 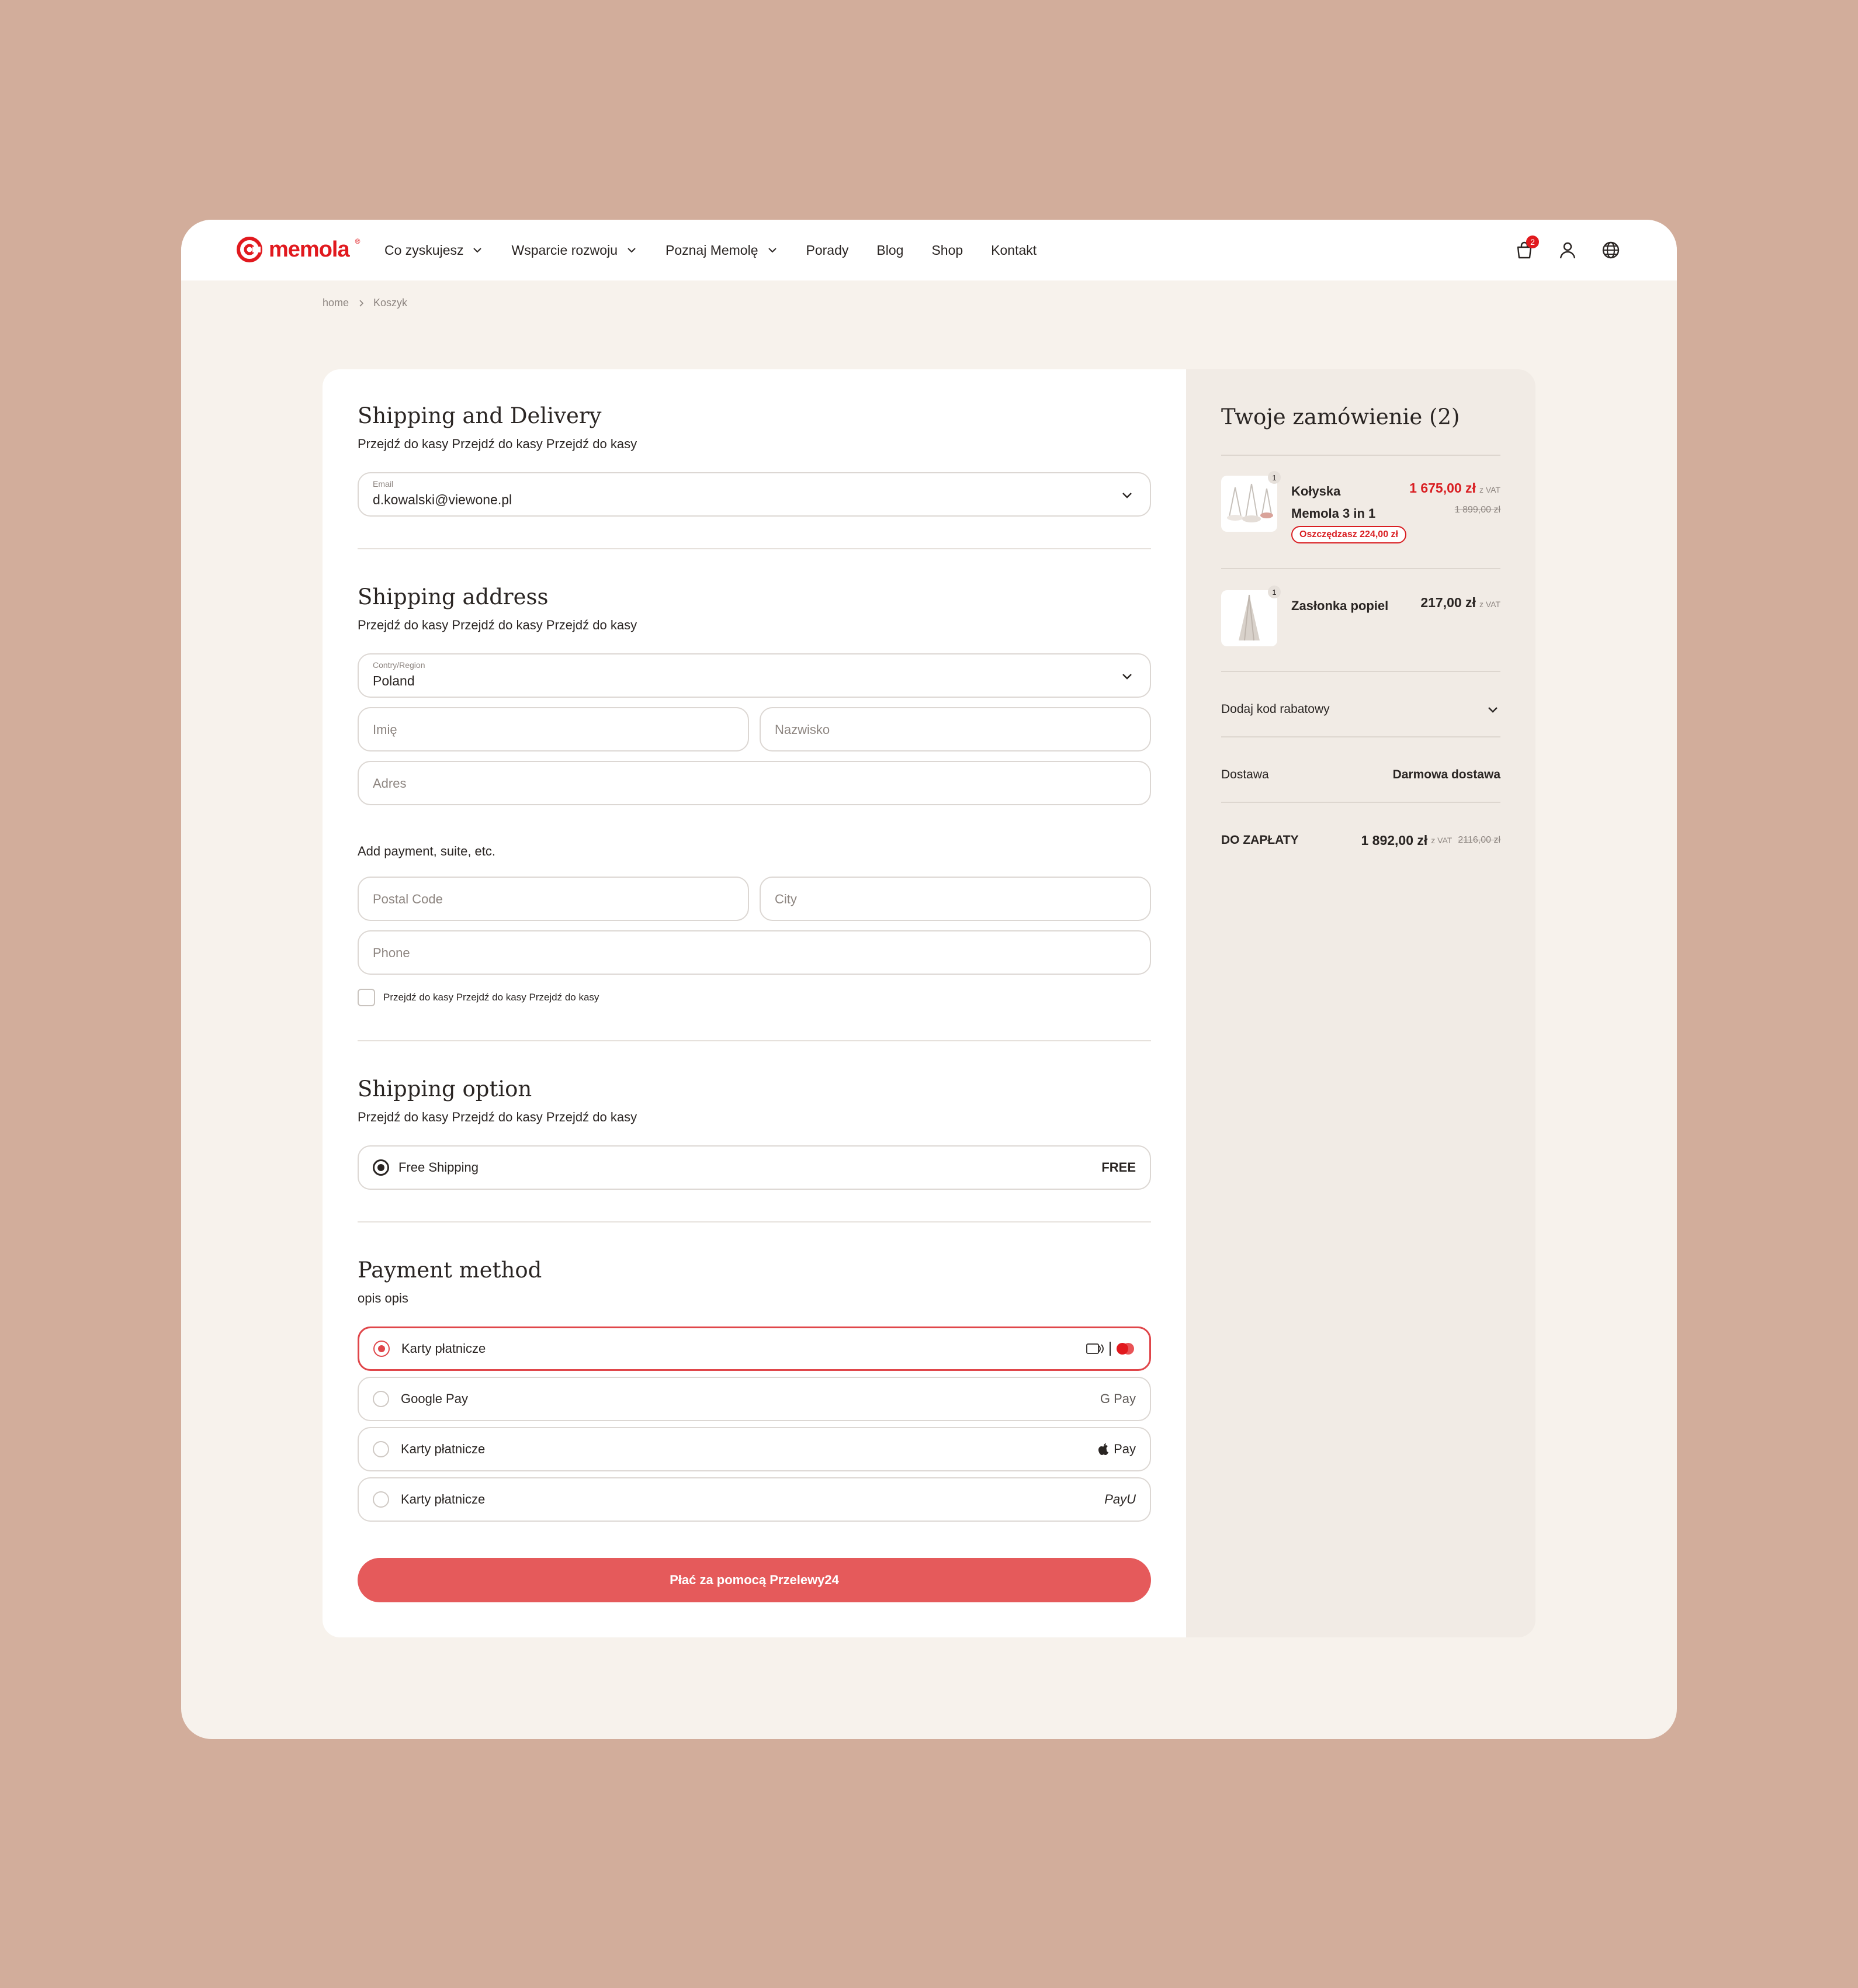 I want to click on section-title: Shipping and Delivery, so click(x=480, y=415).